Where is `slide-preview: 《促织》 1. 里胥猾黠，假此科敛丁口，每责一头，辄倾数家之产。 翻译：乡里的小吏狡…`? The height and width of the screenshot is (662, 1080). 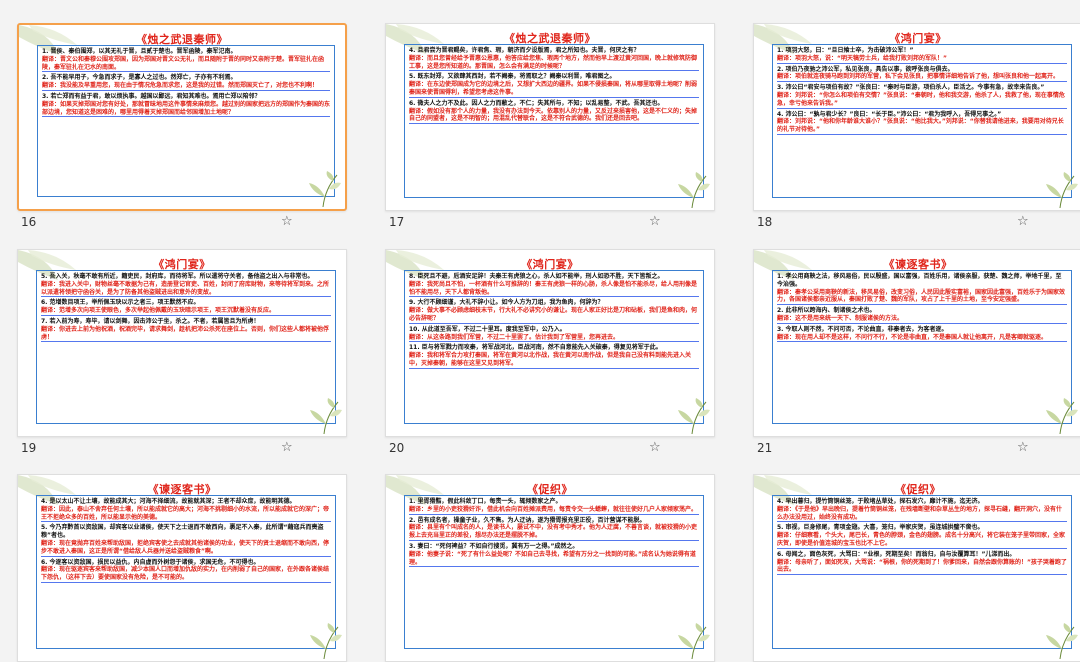 slide-preview: 《促织》 1. 里胥猾黠，假此科敛丁口，每责一头，辄倾数家之产。 翻译：乡里的小吏狡… is located at coordinates (550, 568).